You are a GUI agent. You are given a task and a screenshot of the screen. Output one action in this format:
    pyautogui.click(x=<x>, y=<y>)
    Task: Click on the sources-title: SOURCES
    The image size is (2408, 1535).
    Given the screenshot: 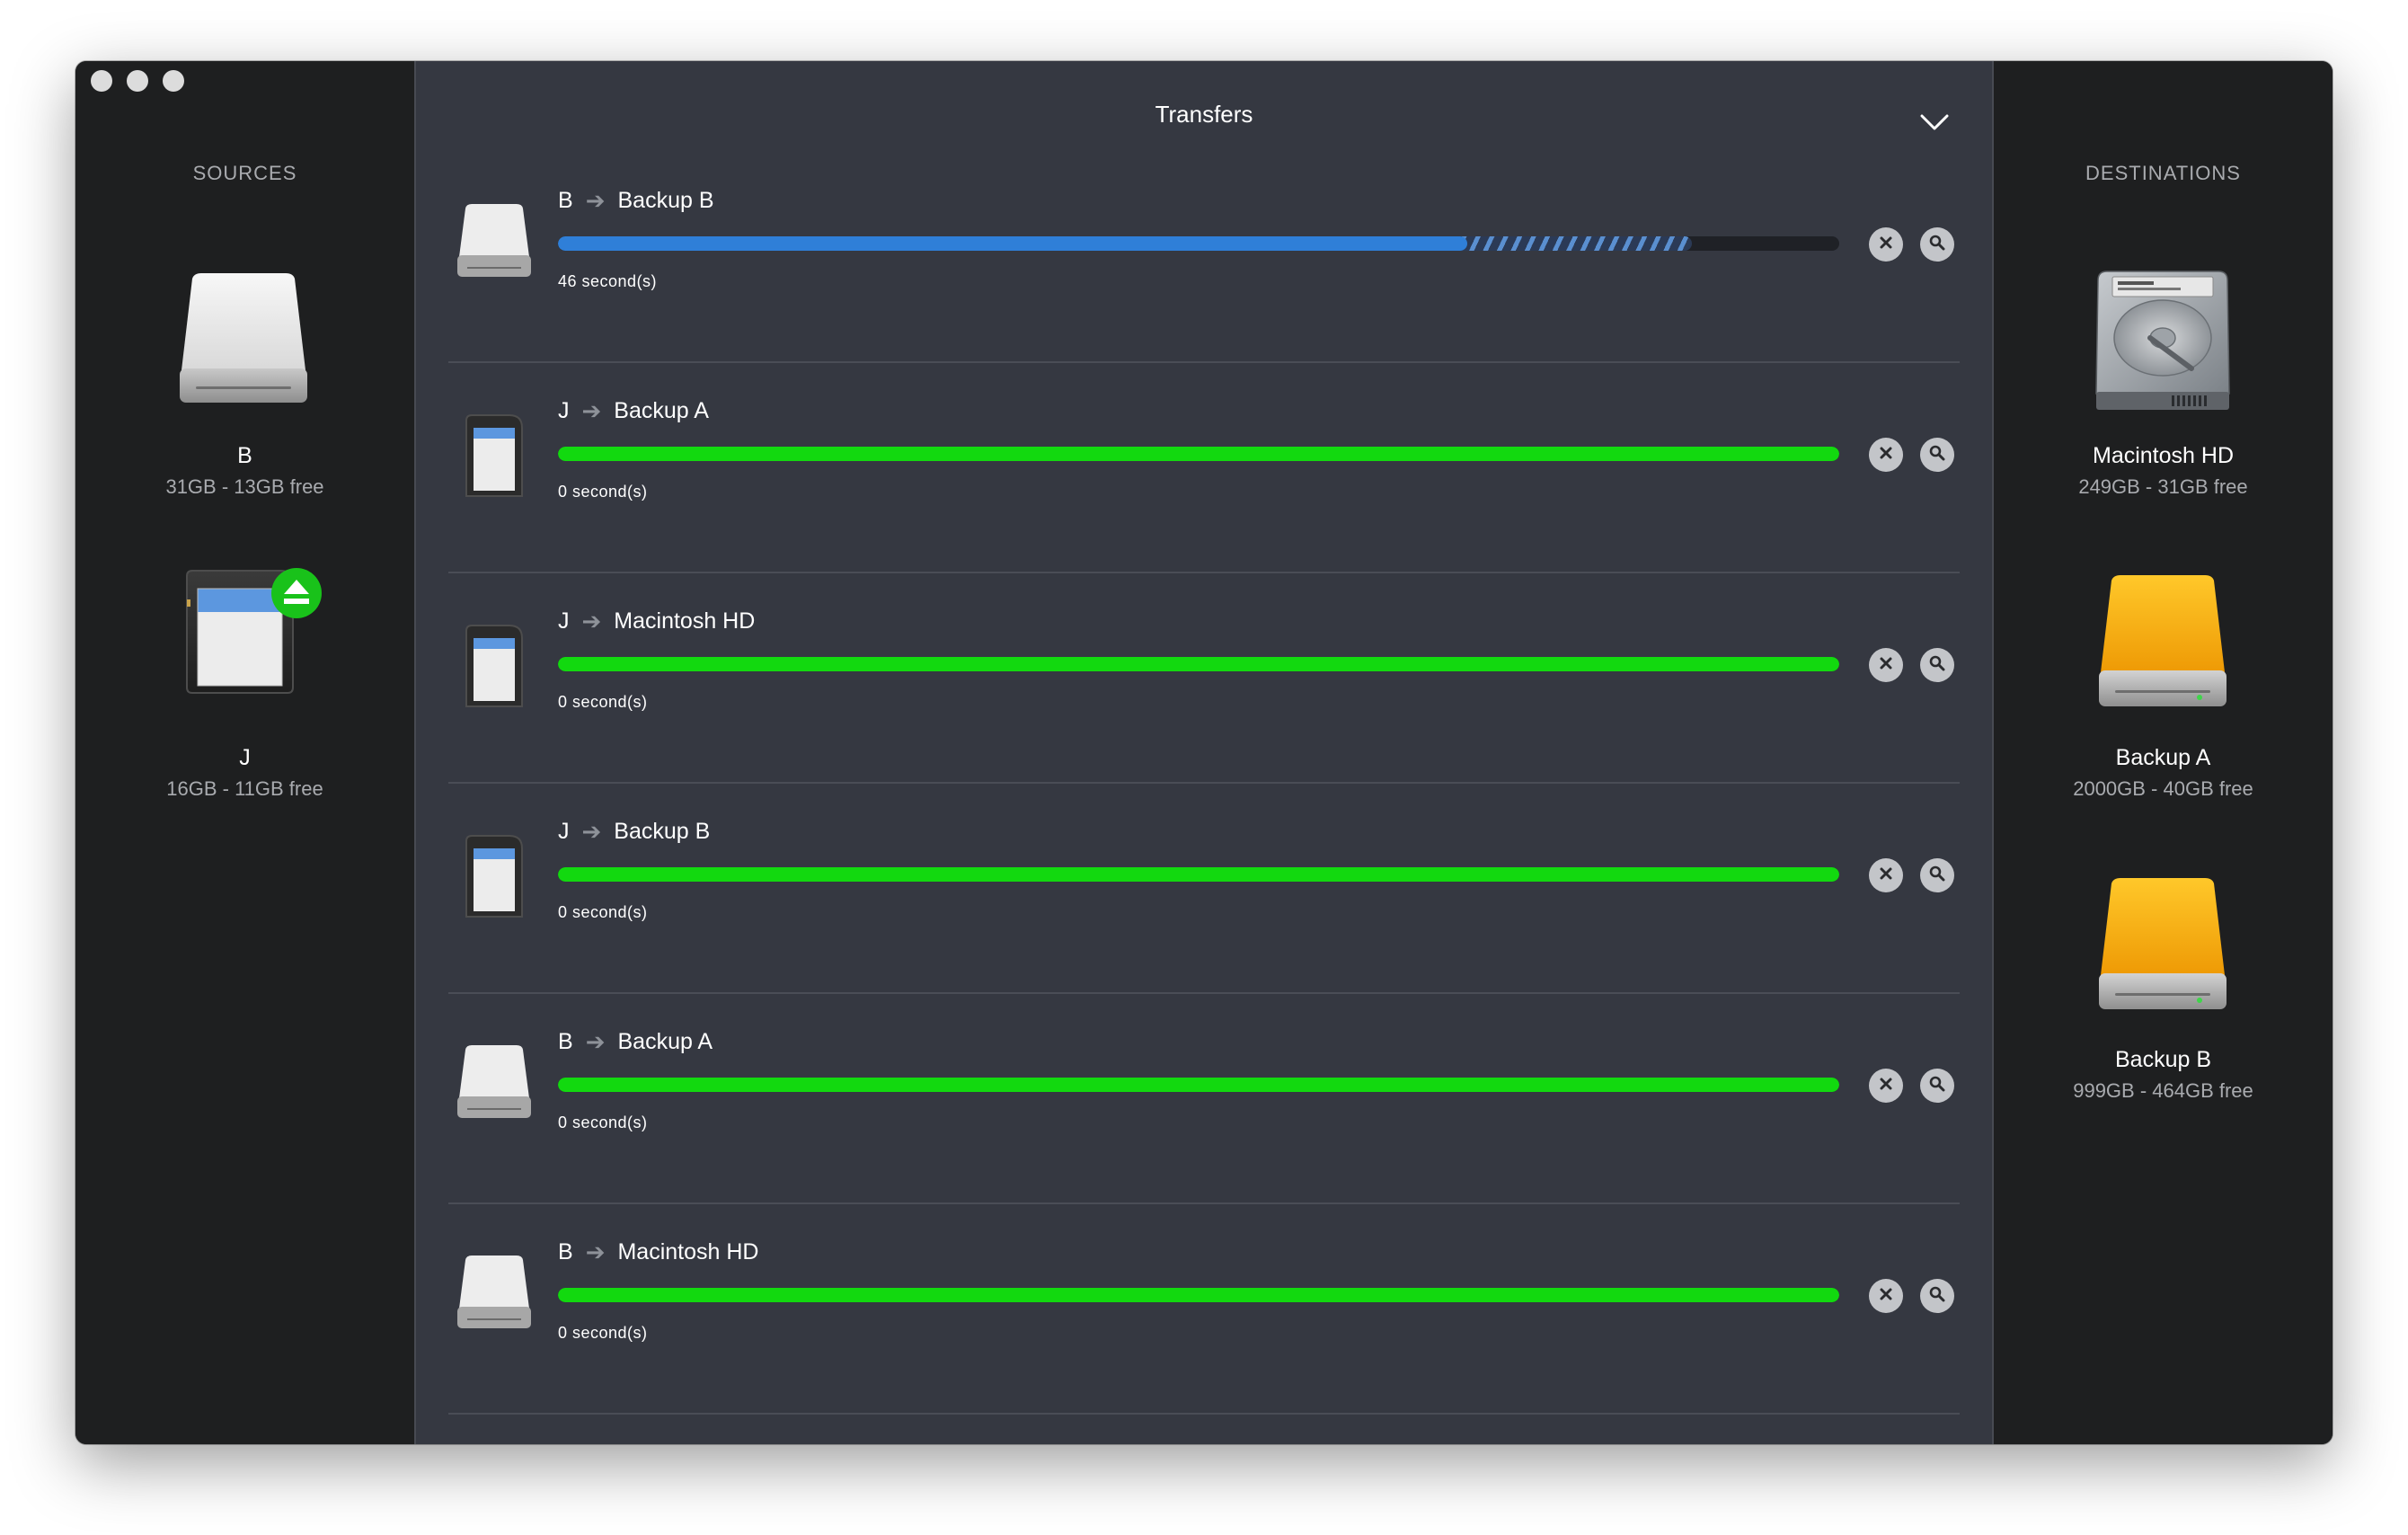 What is the action you would take?
    pyautogui.click(x=244, y=173)
    